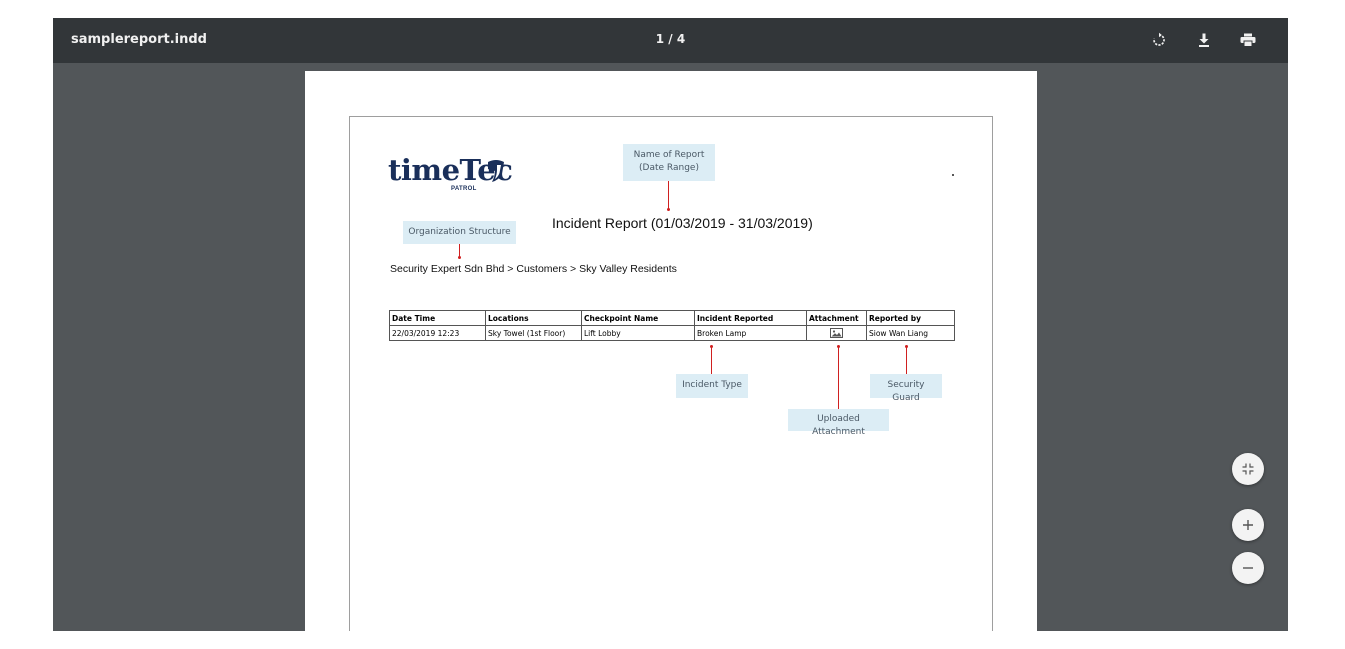 Image resolution: width=1345 pixels, height=649 pixels. Describe the element at coordinates (669, 168) in the screenshot. I see `callout-name-of-report-line2: (Date Range)` at that location.